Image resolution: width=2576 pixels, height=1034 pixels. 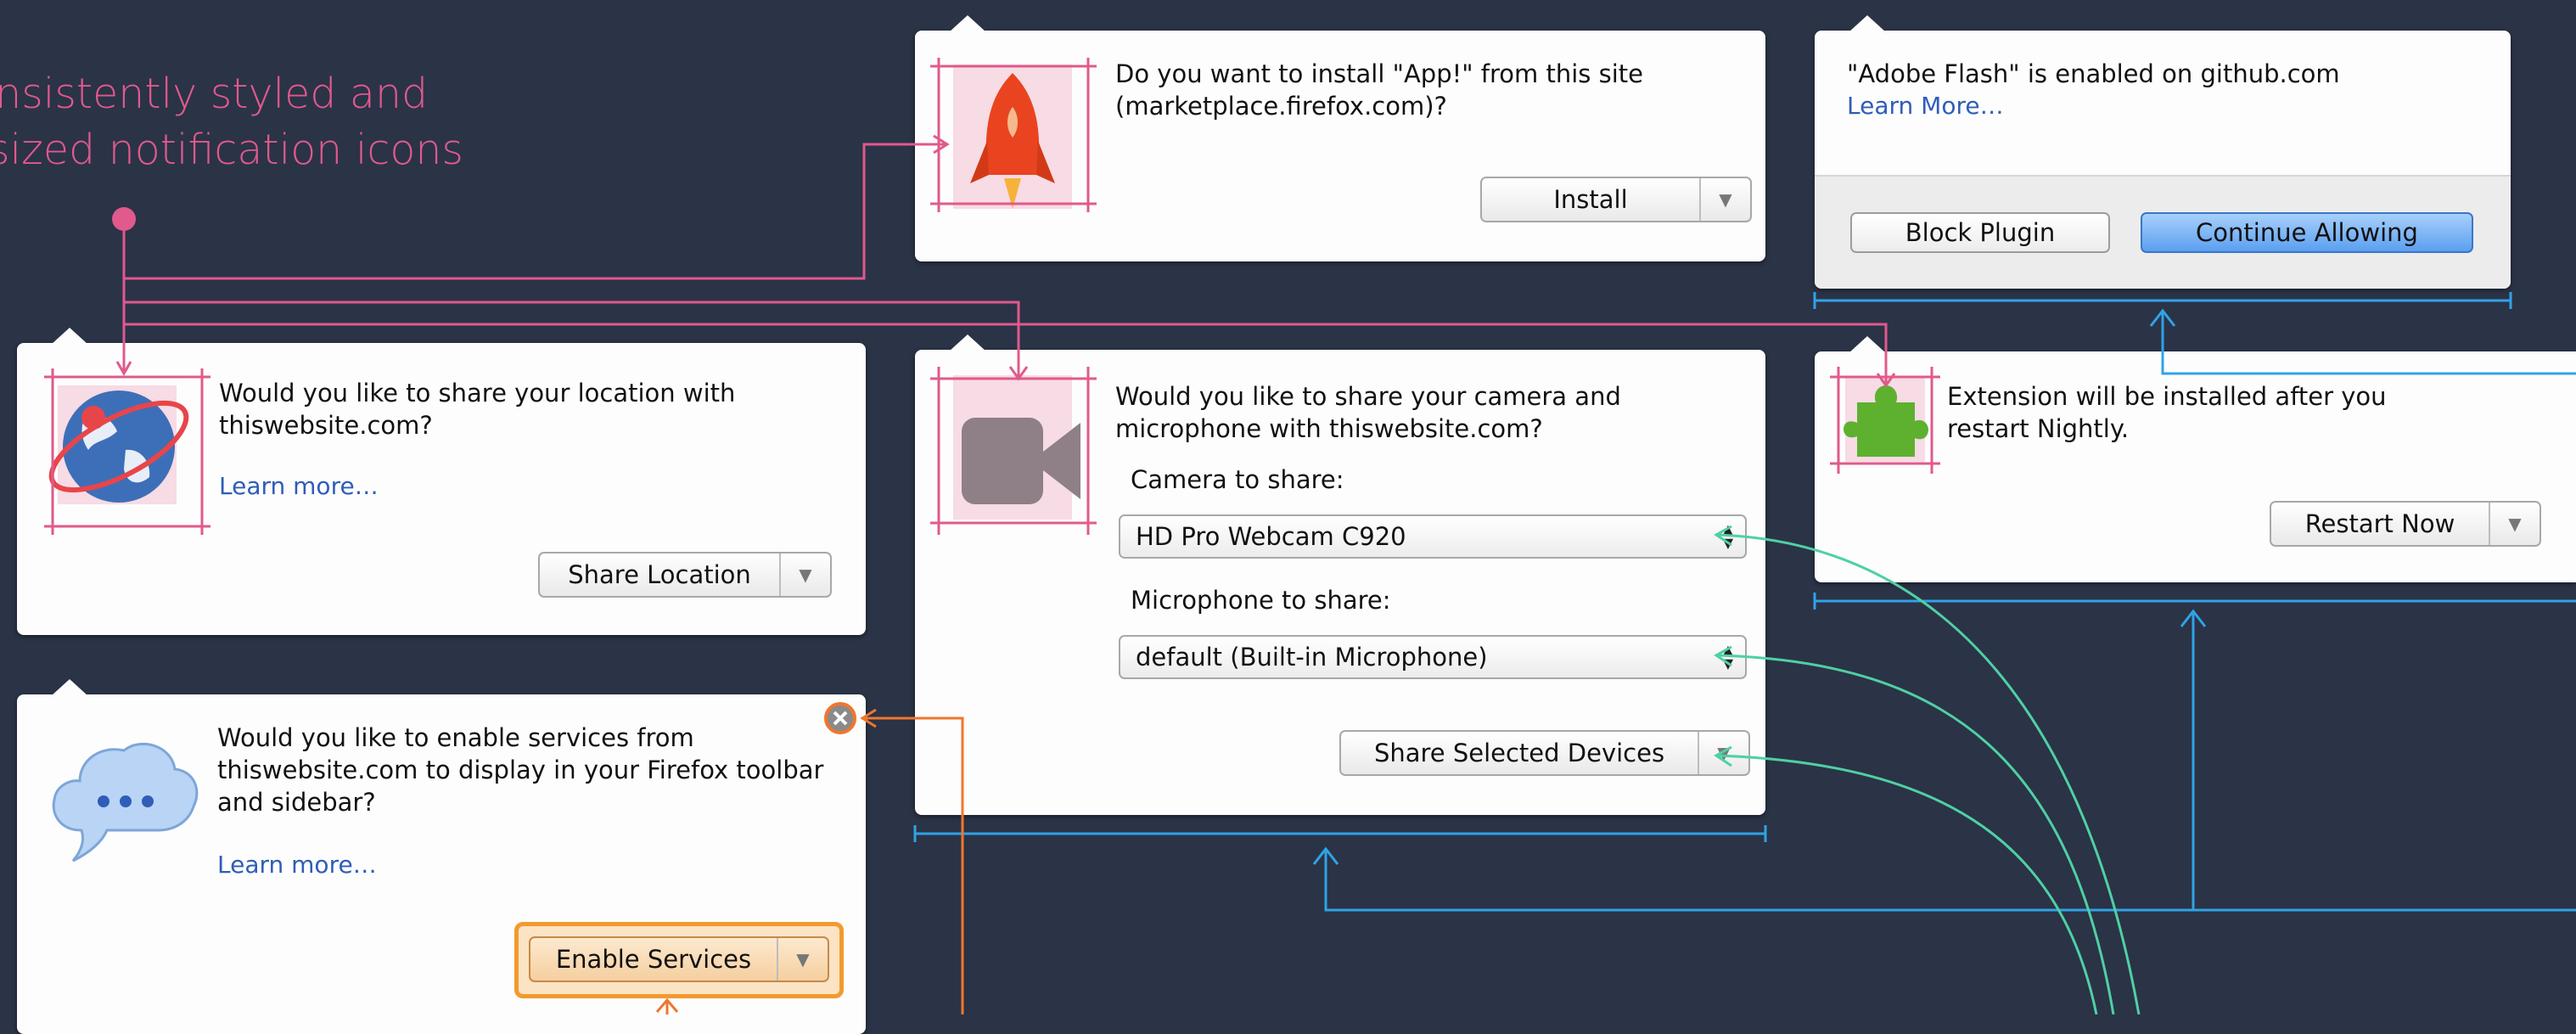 I want to click on block-plugin-button: Block Plugin, so click(x=1980, y=232).